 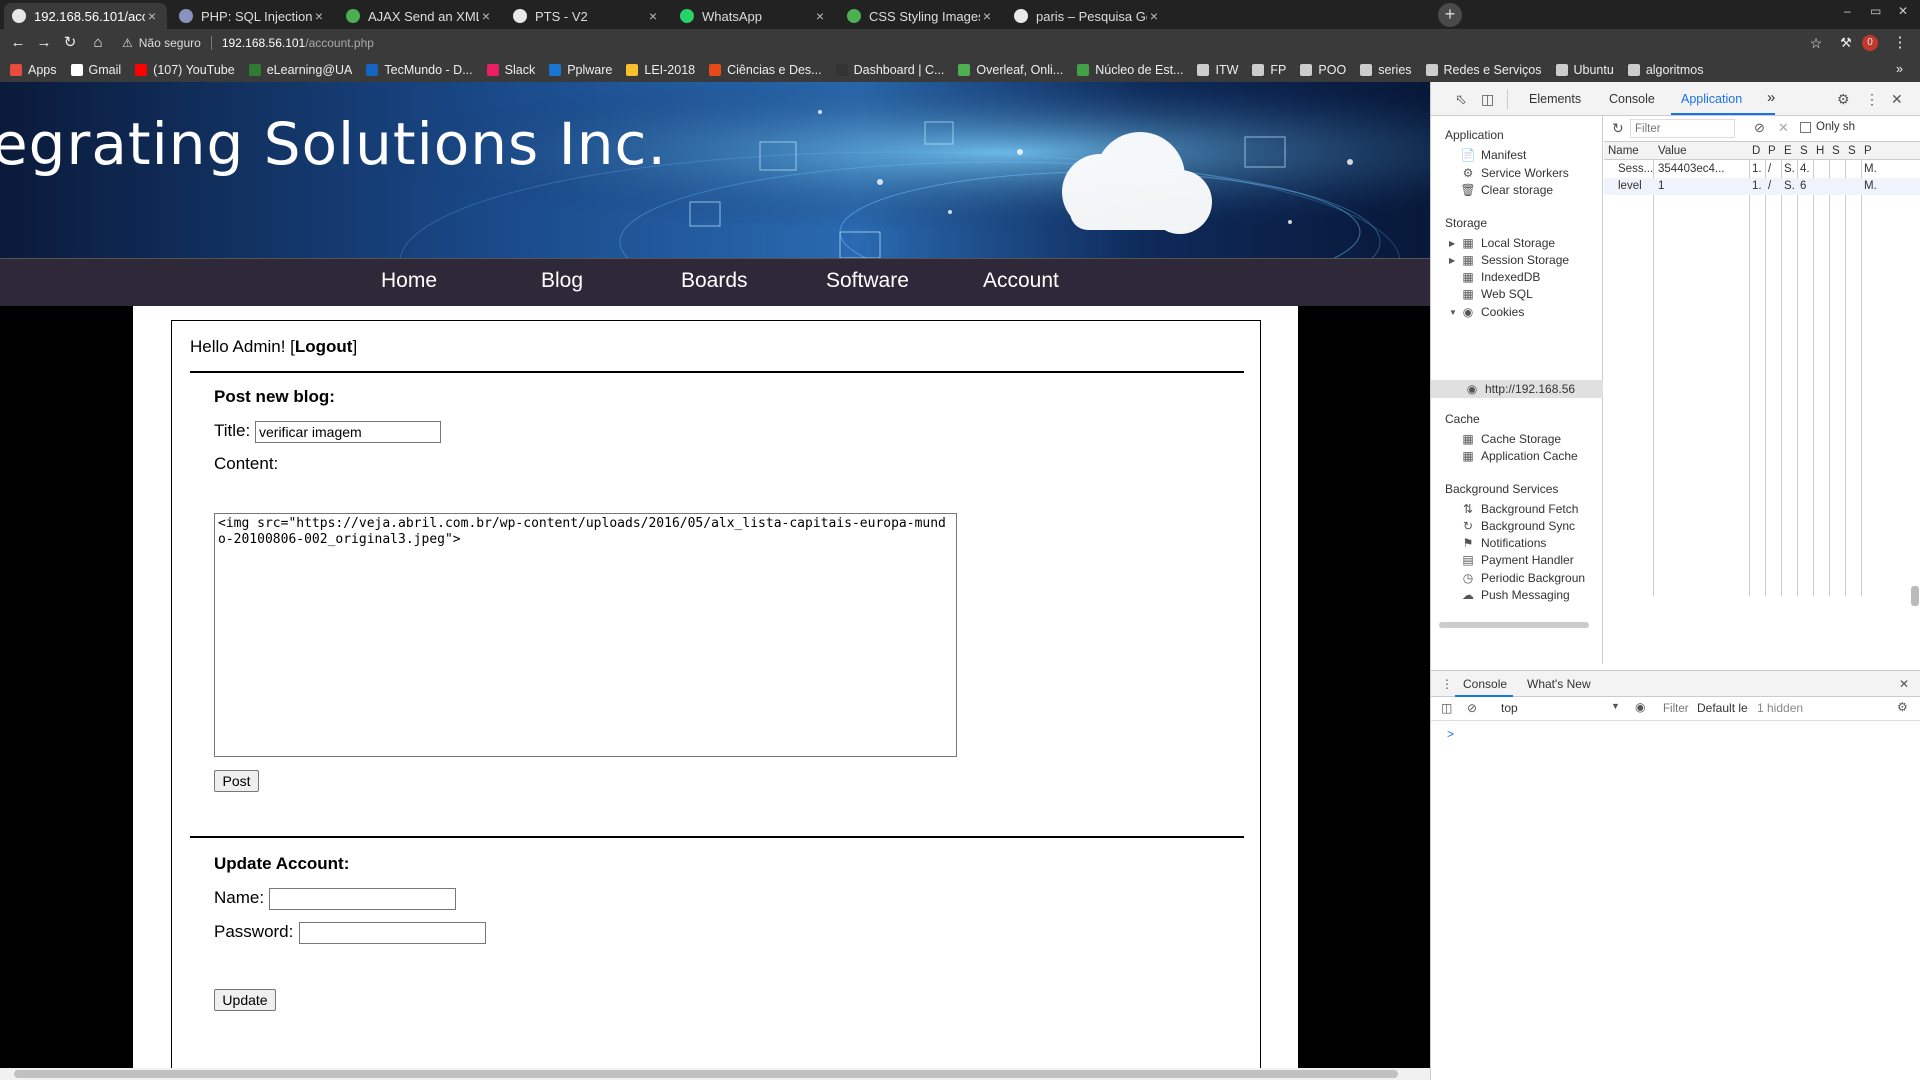 What do you see at coordinates (1682, 128) in the screenshot?
I see `cookie-filter-input` at bounding box center [1682, 128].